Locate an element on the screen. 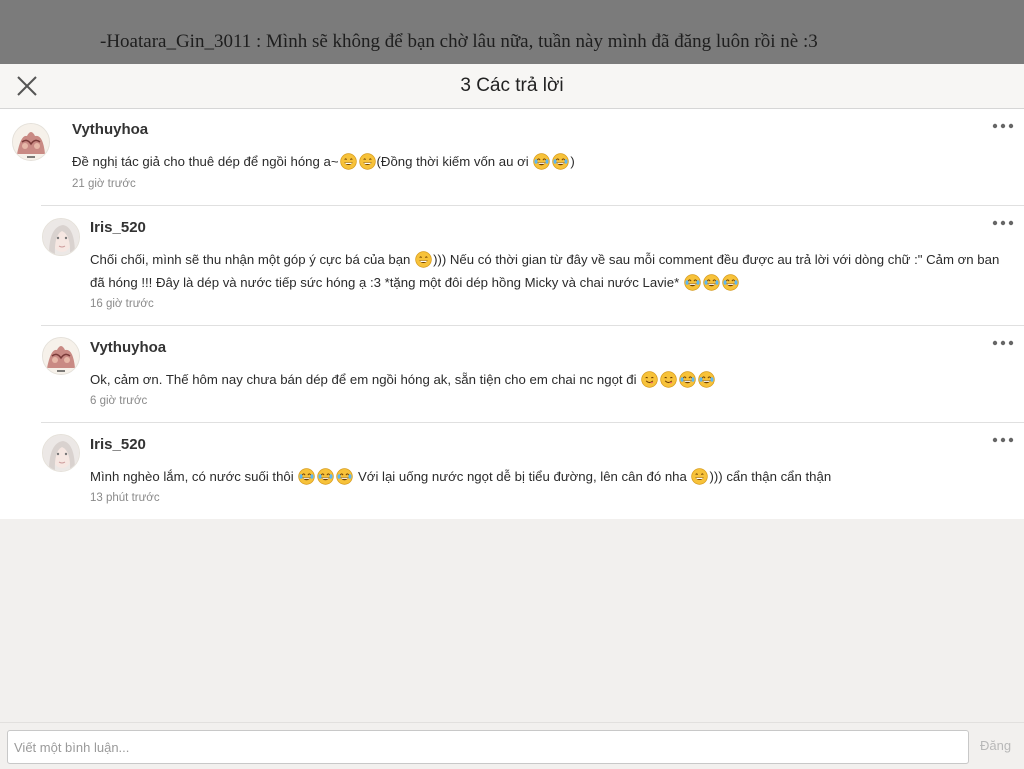 This screenshot has width=1024, height=769. replies-title: 3 Các trả lời is located at coordinates (512, 85).